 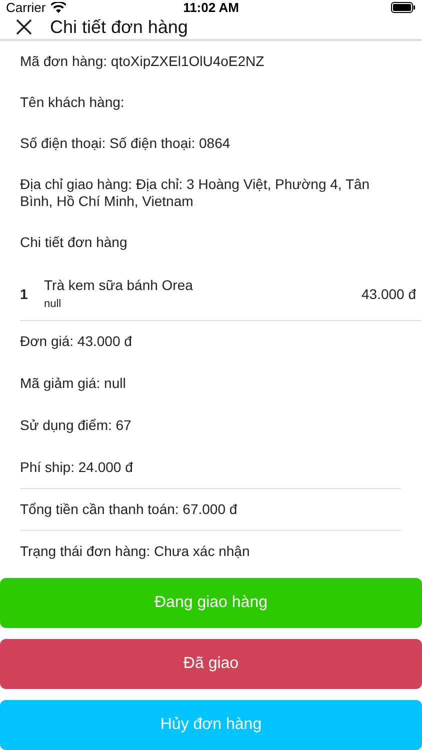 What do you see at coordinates (58, 7) in the screenshot?
I see `wifi-icon` at bounding box center [58, 7].